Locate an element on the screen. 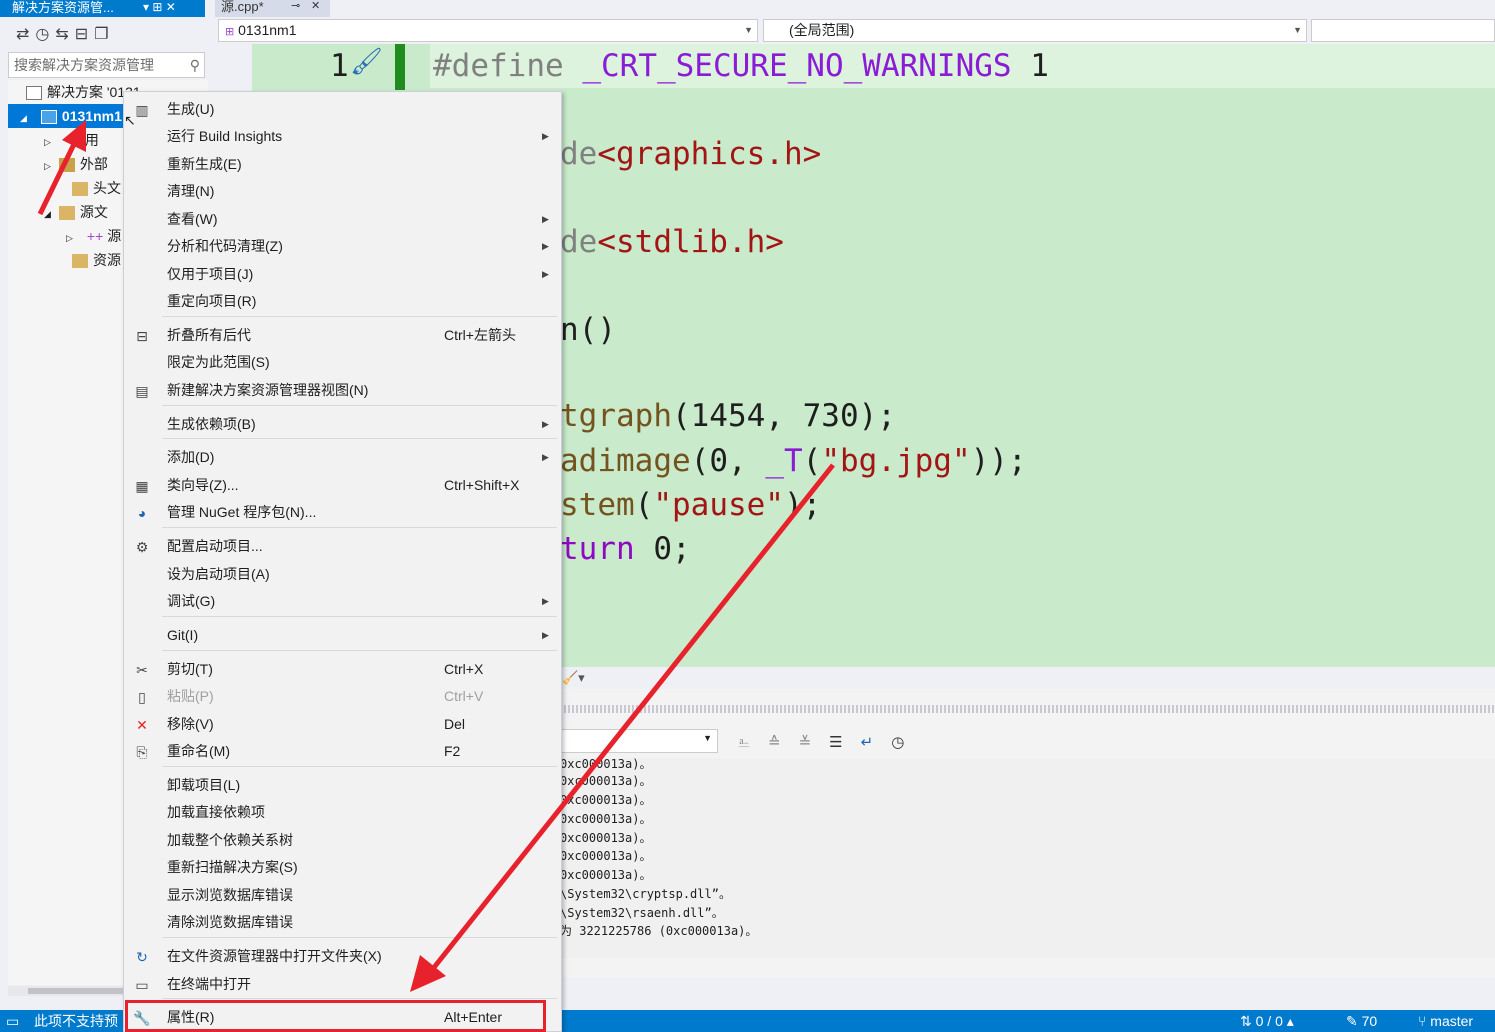 The height and width of the screenshot is (1032, 1495). menu-item: 加载直接依赖项 is located at coordinates (342, 812).